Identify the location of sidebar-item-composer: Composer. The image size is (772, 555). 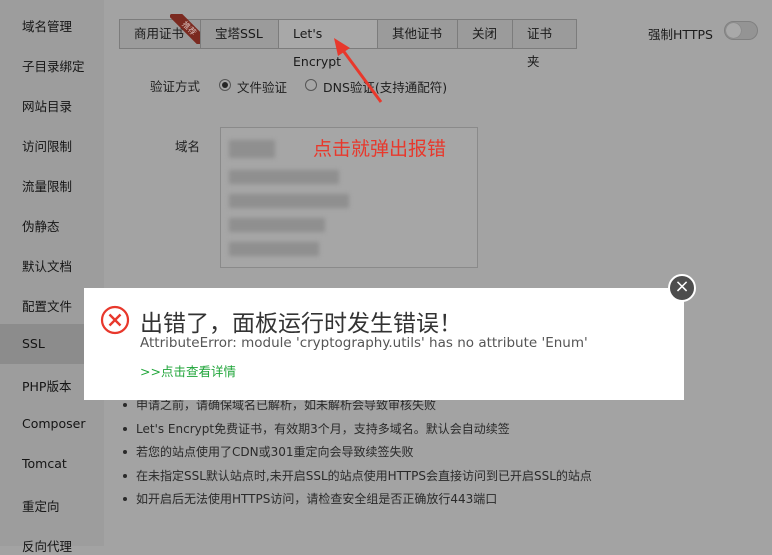
(53, 423).